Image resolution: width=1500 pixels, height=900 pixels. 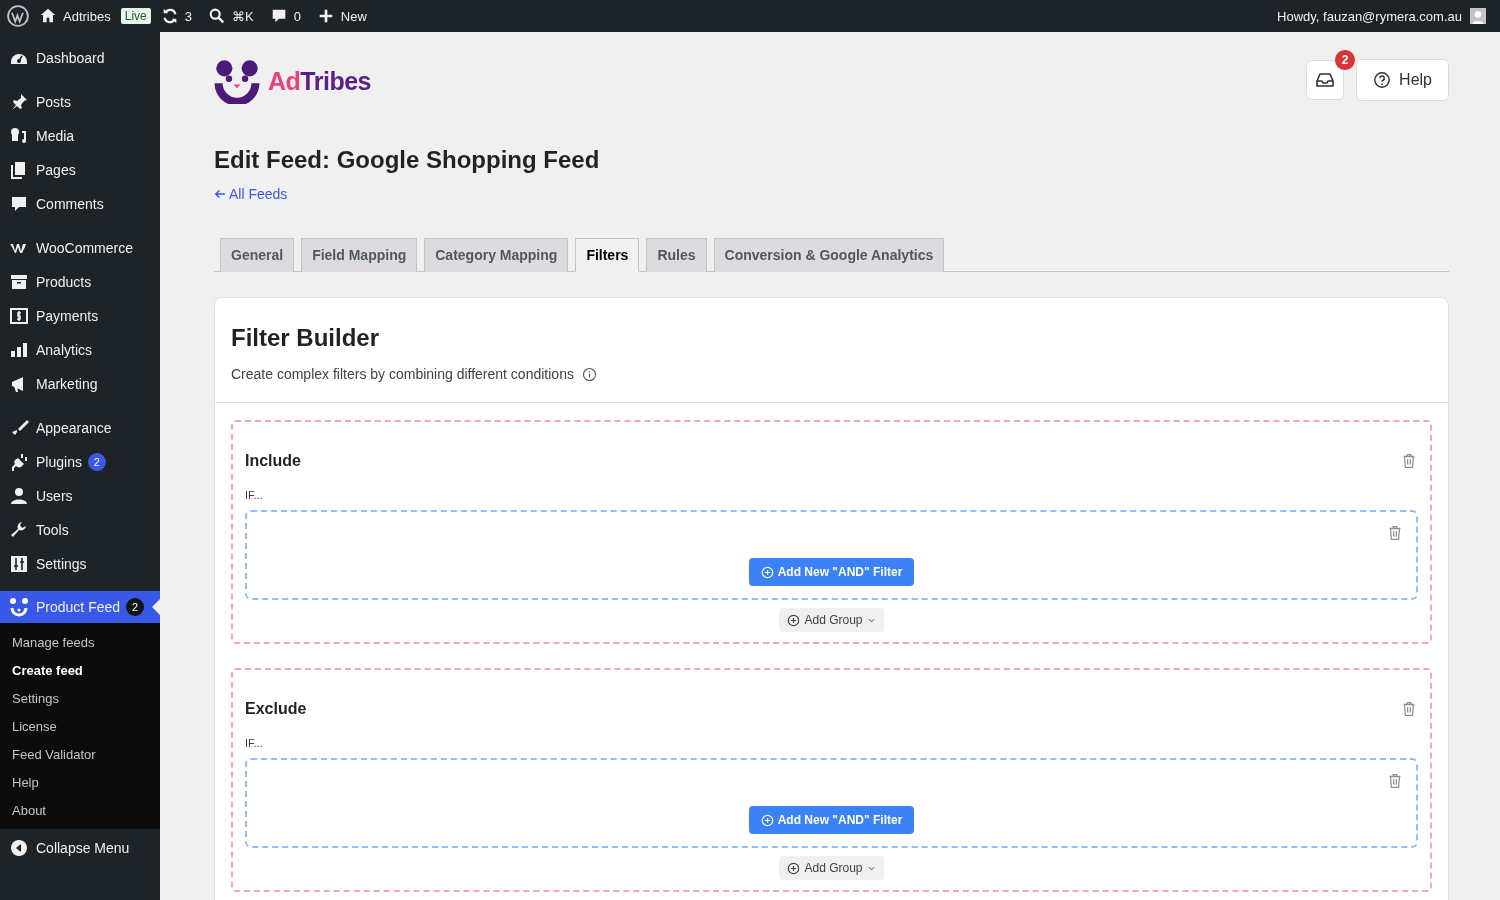 What do you see at coordinates (80, 671) in the screenshot?
I see `submenu-item: Create feed` at bounding box center [80, 671].